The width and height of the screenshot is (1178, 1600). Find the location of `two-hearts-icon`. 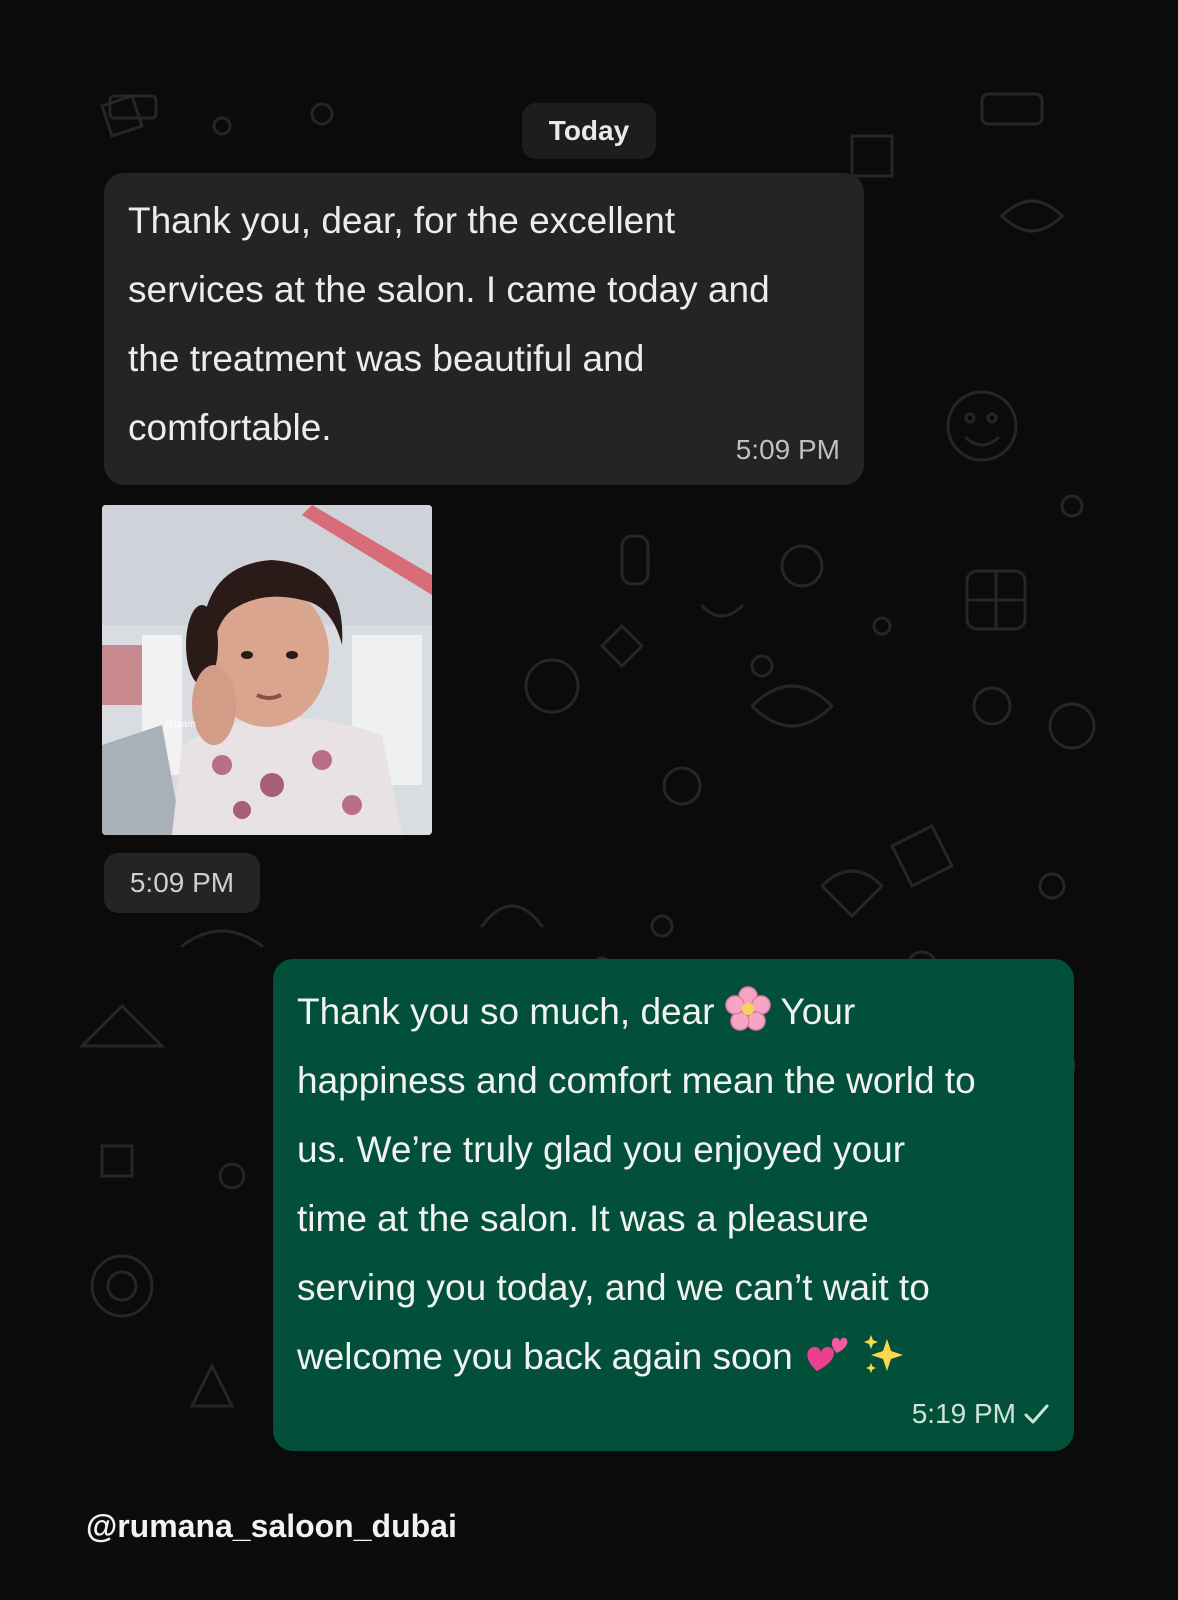

two-hearts-icon is located at coordinates (827, 1354).